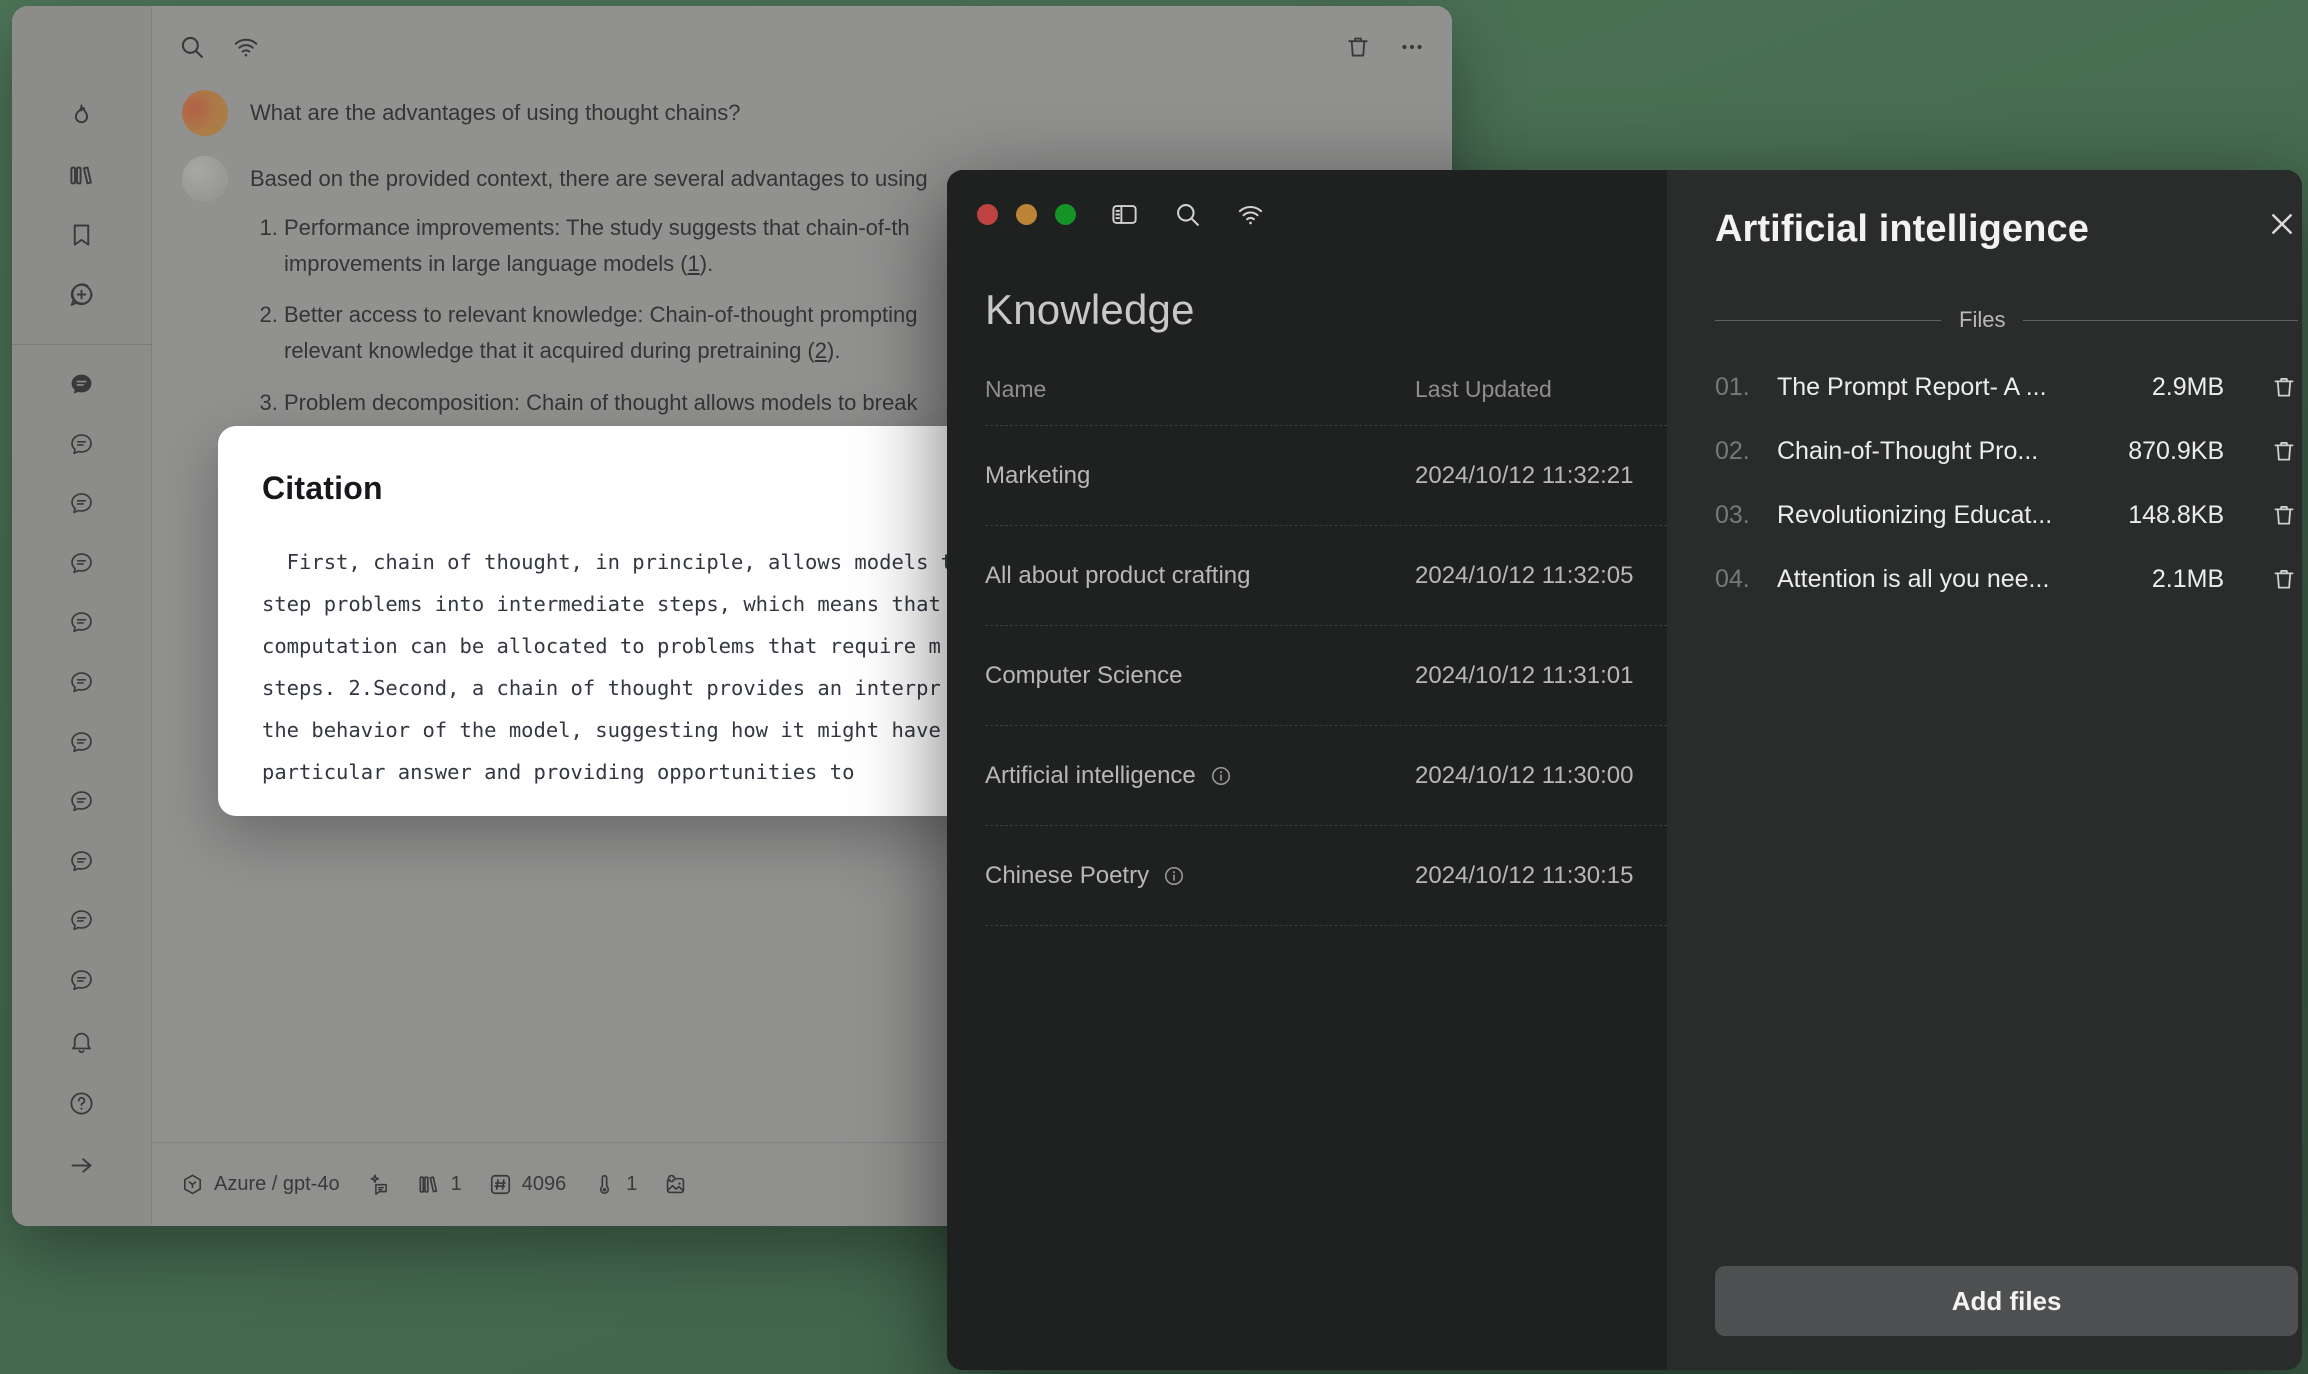  What do you see at coordinates (2006, 387) in the screenshot?
I see `list-item: 01. The Prompt Report- A ... 2.9MB` at bounding box center [2006, 387].